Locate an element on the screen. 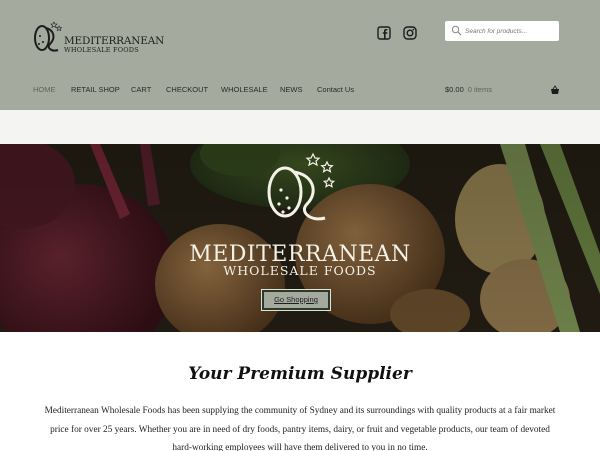 The image size is (600, 451). hero-subtitle: WHOLESALE FOODS is located at coordinates (300, 270).